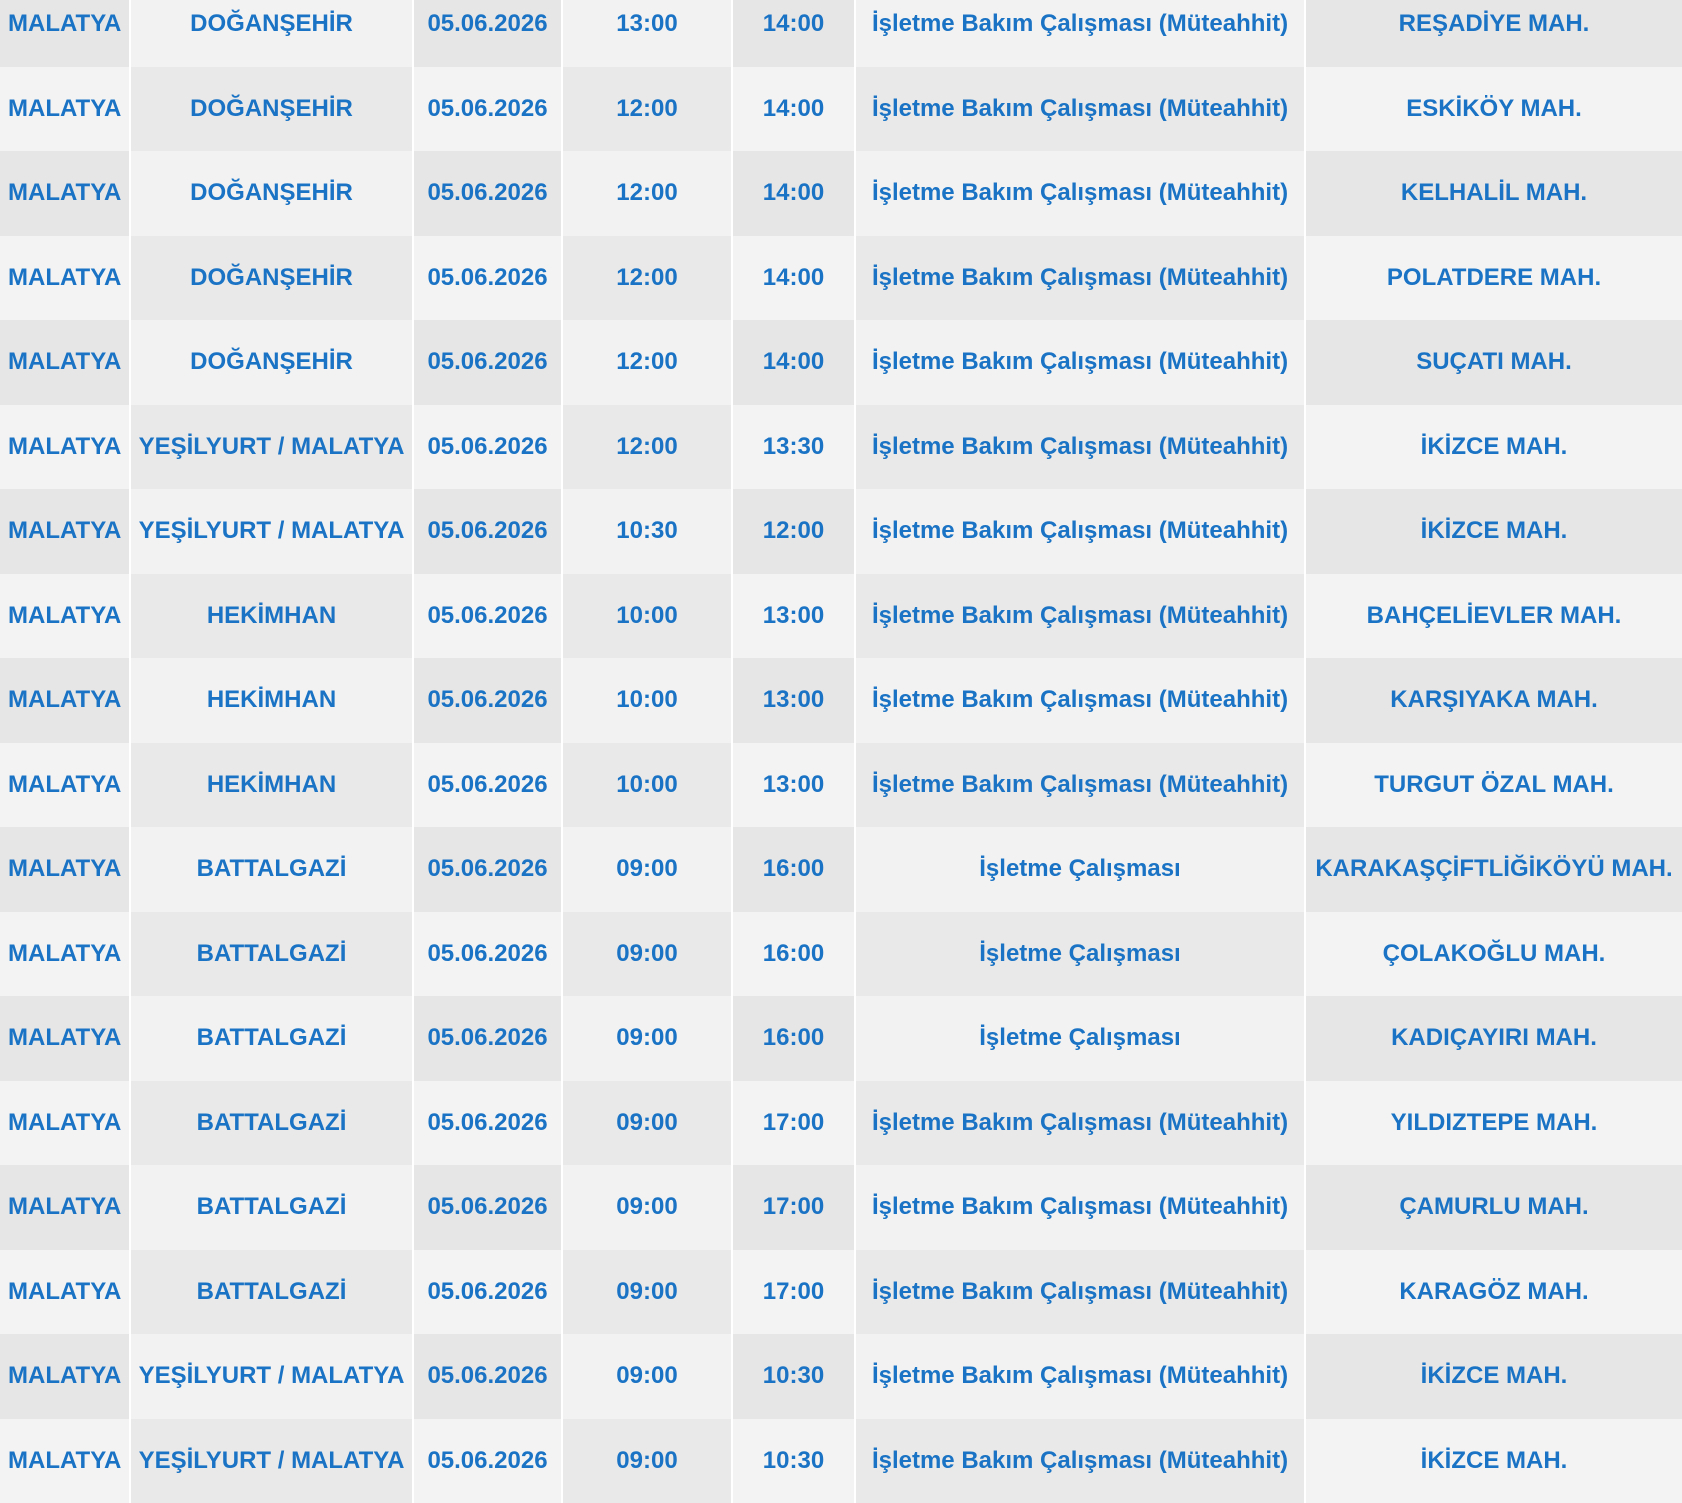 Image resolution: width=1682 pixels, height=1503 pixels. What do you see at coordinates (272, 531) in the screenshot?
I see `cell-ilce: YEŞİLYURT / MALATYA` at bounding box center [272, 531].